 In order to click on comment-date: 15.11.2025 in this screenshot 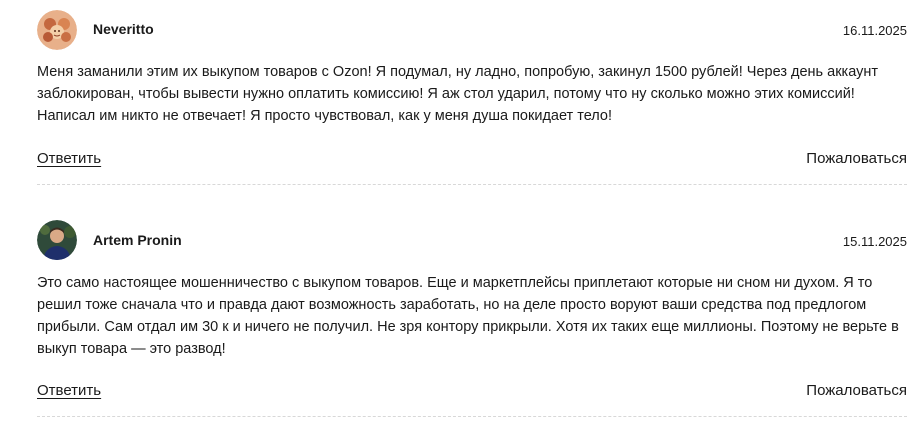, I will do `click(874, 241)`.